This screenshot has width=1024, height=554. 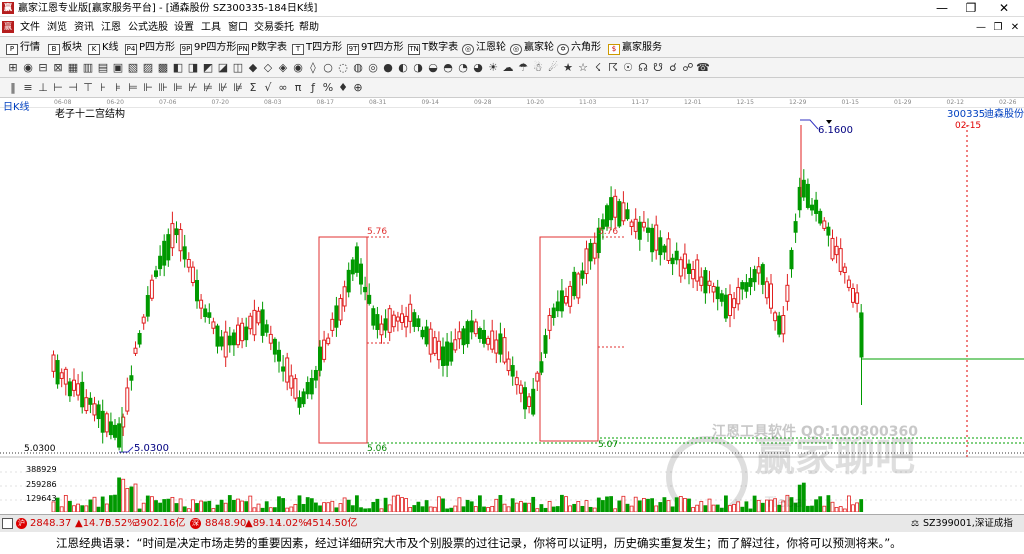 I want to click on toolbar2-tool-12-icon: ◨, so click(x=193, y=68).